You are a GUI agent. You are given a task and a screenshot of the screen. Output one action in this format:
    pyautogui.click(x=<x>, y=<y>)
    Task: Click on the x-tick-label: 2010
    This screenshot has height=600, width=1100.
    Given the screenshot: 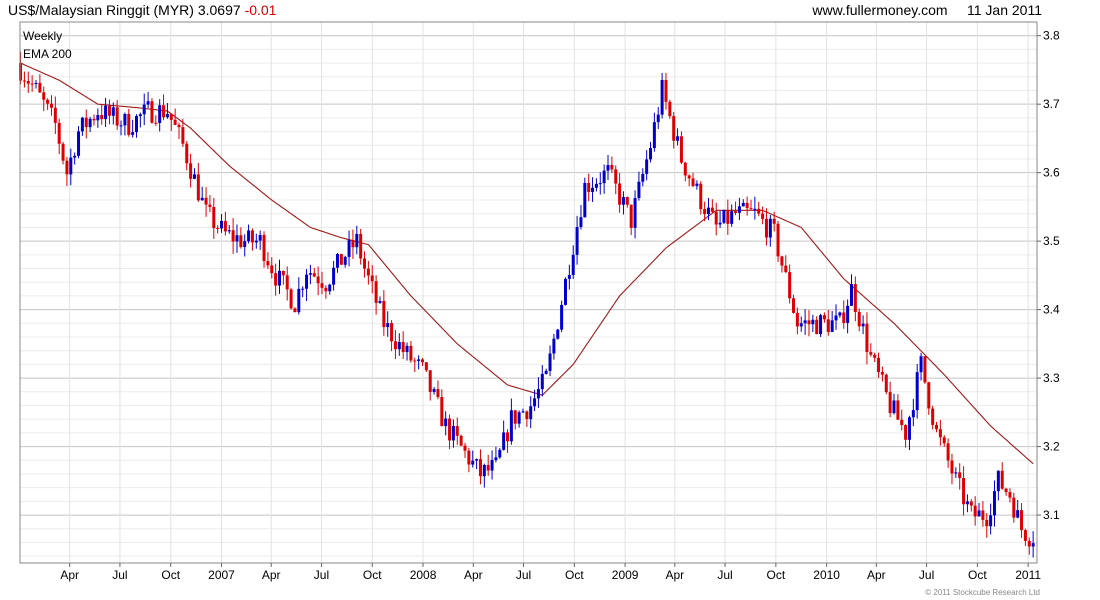 What is the action you would take?
    pyautogui.click(x=826, y=575)
    